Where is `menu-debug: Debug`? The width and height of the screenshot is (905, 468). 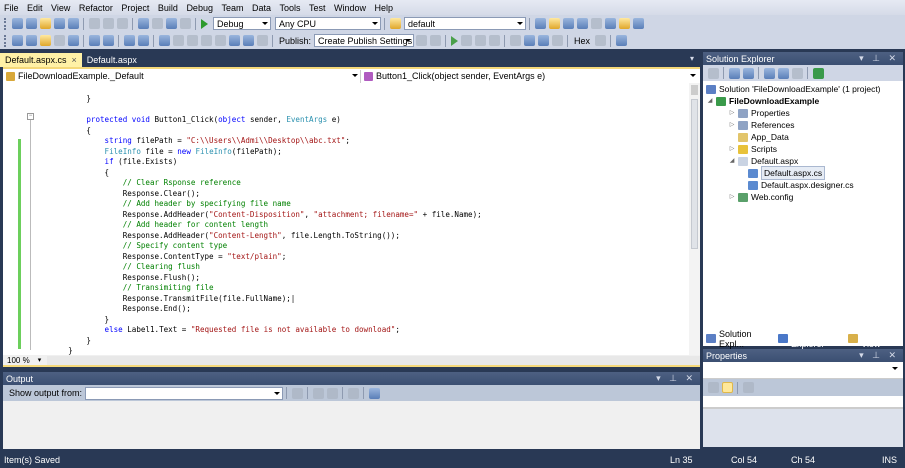 menu-debug: Debug is located at coordinates (199, 8).